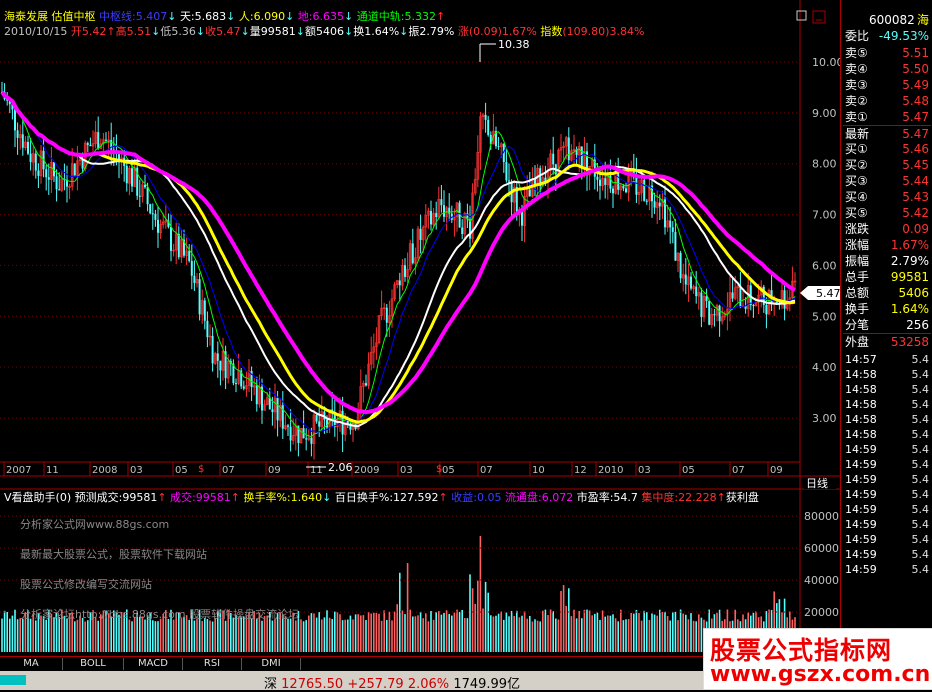 The height and width of the screenshot is (692, 932). What do you see at coordinates (887, 245) in the screenshot?
I see `stat-row-1: 涨幅 1.67%` at bounding box center [887, 245].